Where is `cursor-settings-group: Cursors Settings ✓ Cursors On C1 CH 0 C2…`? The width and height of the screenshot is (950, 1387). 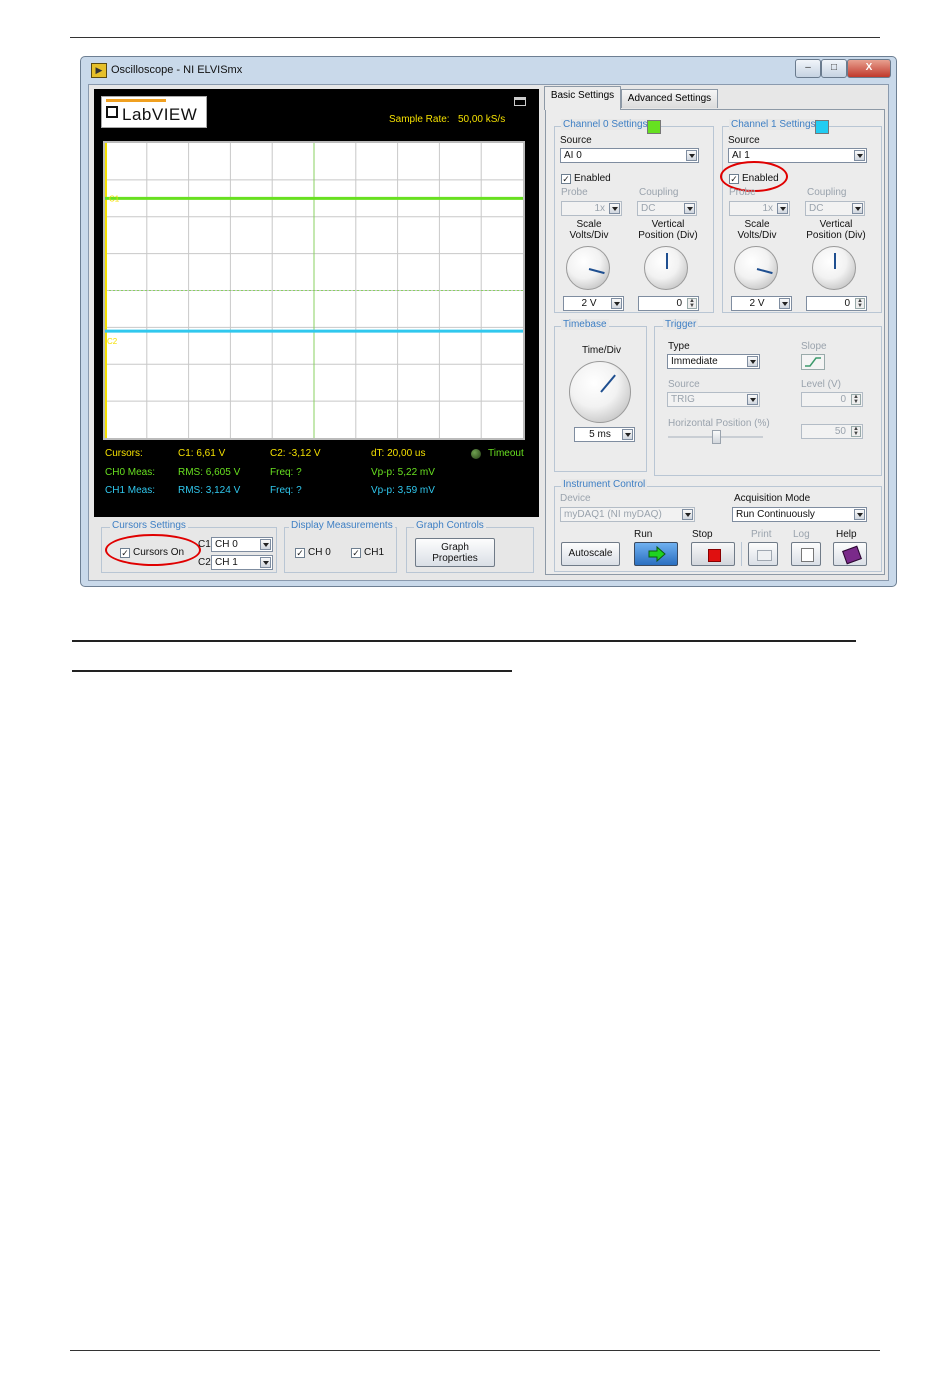 cursor-settings-group: Cursors Settings ✓ Cursors On C1 CH 0 C2… is located at coordinates (189, 546).